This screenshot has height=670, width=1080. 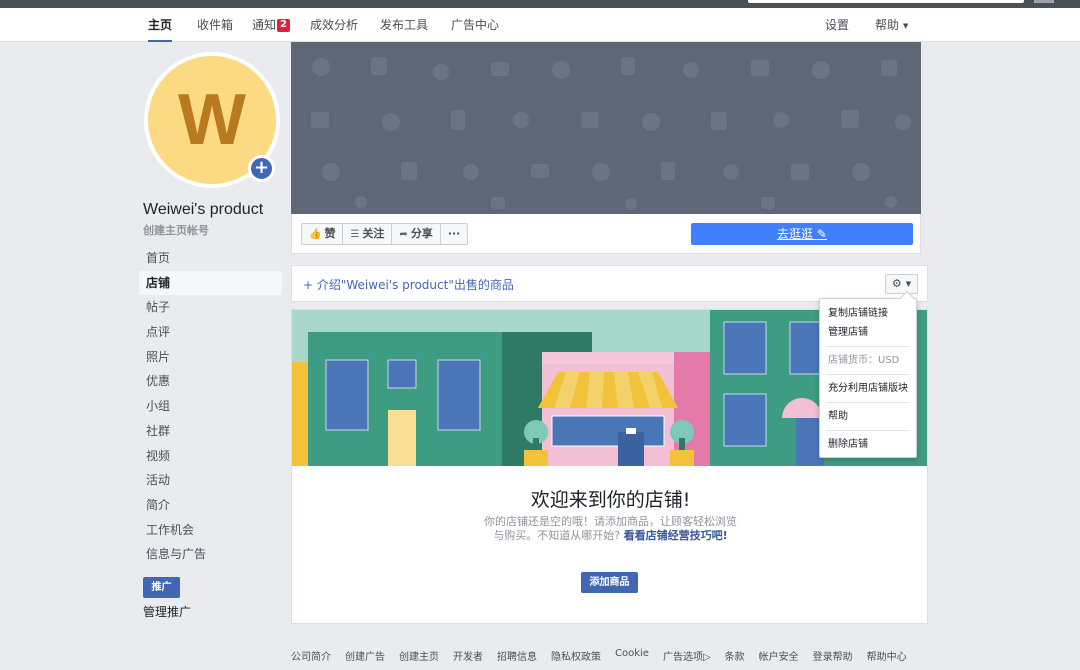 I want to click on nav-tab-publishing-tools: 发布工具, so click(x=404, y=25).